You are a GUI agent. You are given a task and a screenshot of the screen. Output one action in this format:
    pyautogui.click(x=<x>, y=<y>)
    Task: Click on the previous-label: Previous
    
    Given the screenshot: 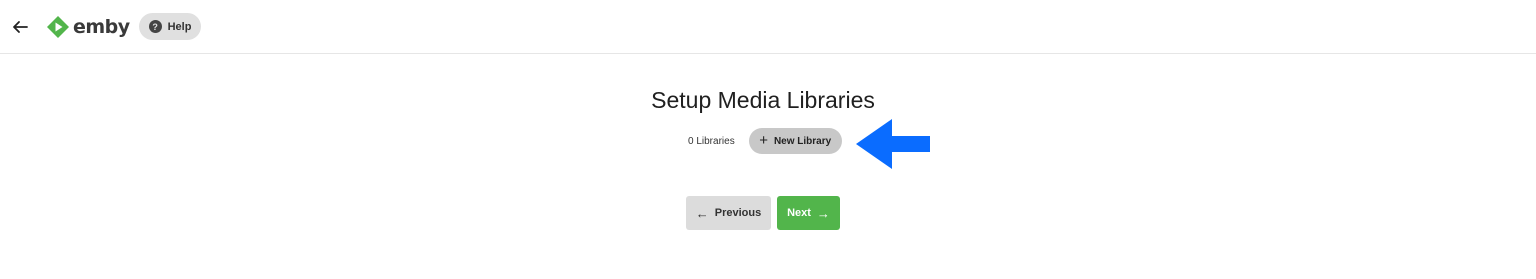 What is the action you would take?
    pyautogui.click(x=738, y=213)
    